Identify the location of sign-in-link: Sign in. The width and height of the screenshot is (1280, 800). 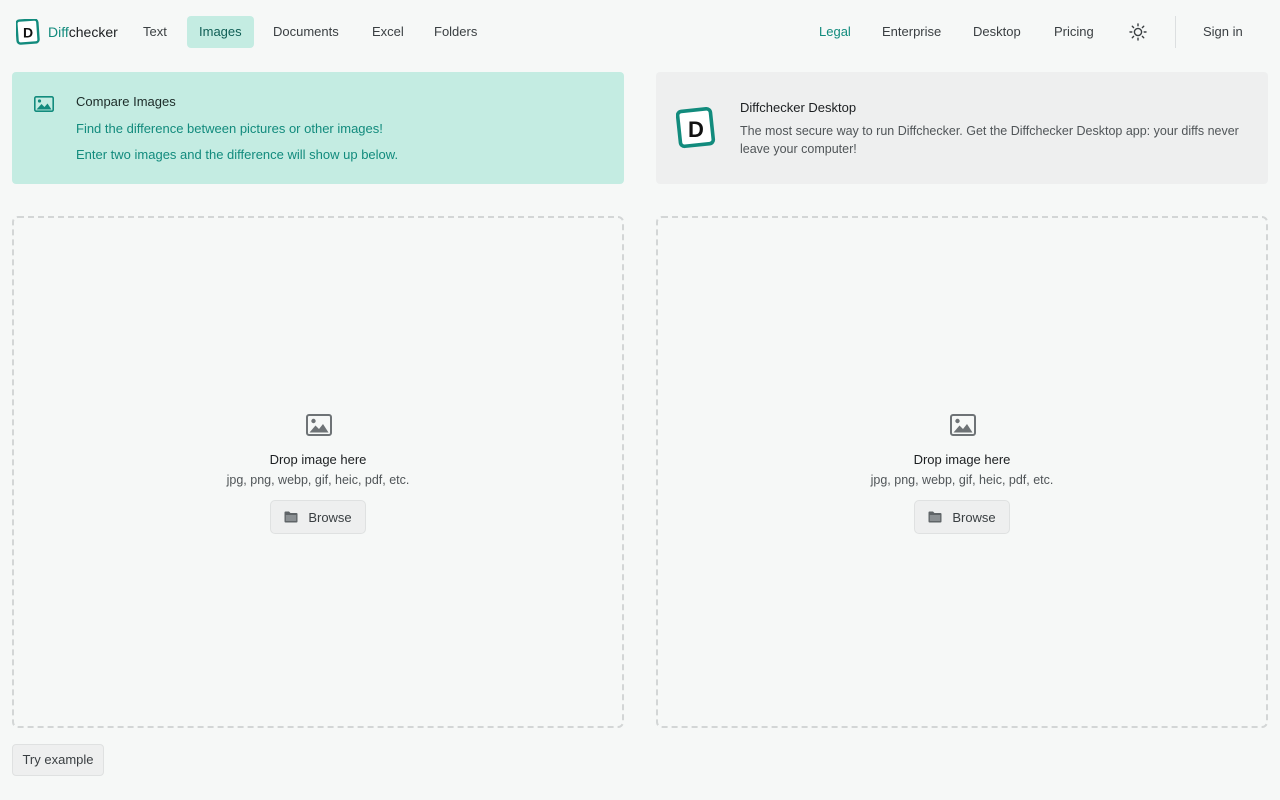
(1223, 32).